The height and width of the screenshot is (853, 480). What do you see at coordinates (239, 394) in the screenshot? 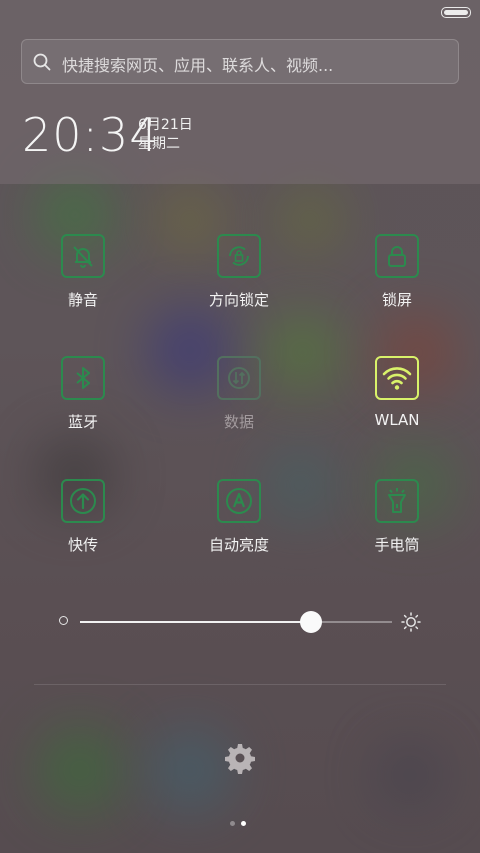
I see `toggle-mobile-data: 数据` at bounding box center [239, 394].